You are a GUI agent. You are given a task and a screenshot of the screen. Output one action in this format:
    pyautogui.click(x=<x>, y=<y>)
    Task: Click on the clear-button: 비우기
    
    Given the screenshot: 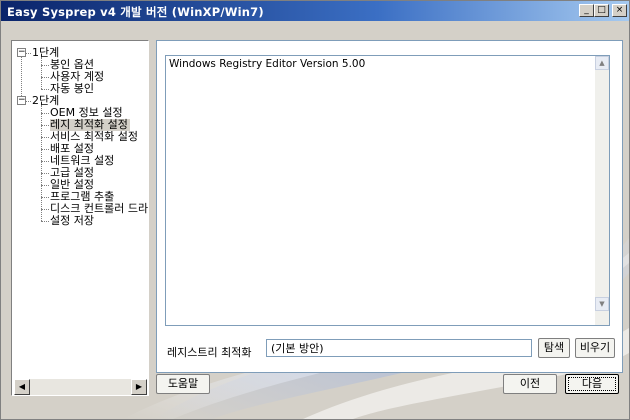 What is the action you would take?
    pyautogui.click(x=595, y=348)
    